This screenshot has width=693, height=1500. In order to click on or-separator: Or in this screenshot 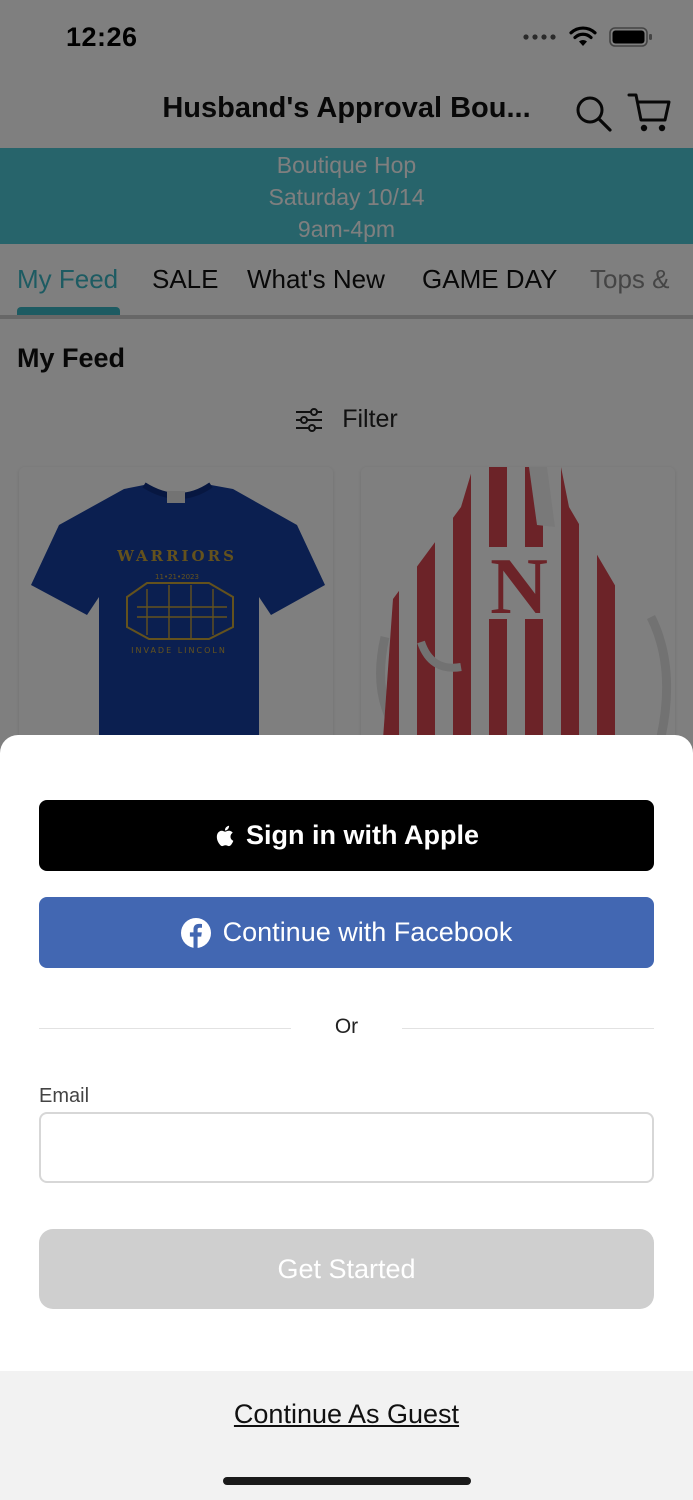, I will do `click(346, 1026)`.